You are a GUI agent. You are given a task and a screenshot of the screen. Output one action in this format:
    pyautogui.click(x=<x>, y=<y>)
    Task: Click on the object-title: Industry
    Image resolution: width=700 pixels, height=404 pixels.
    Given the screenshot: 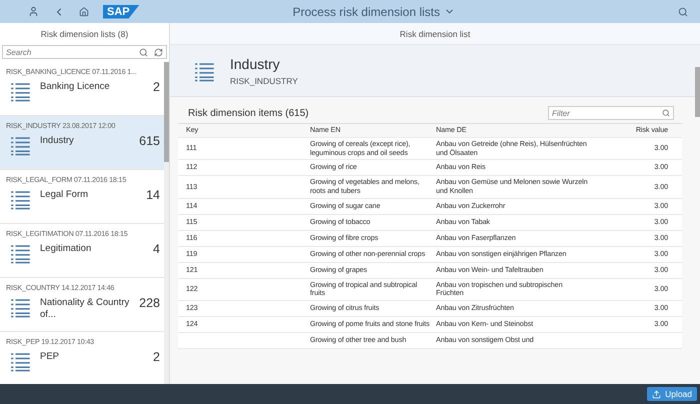 What is the action you would take?
    pyautogui.click(x=255, y=64)
    